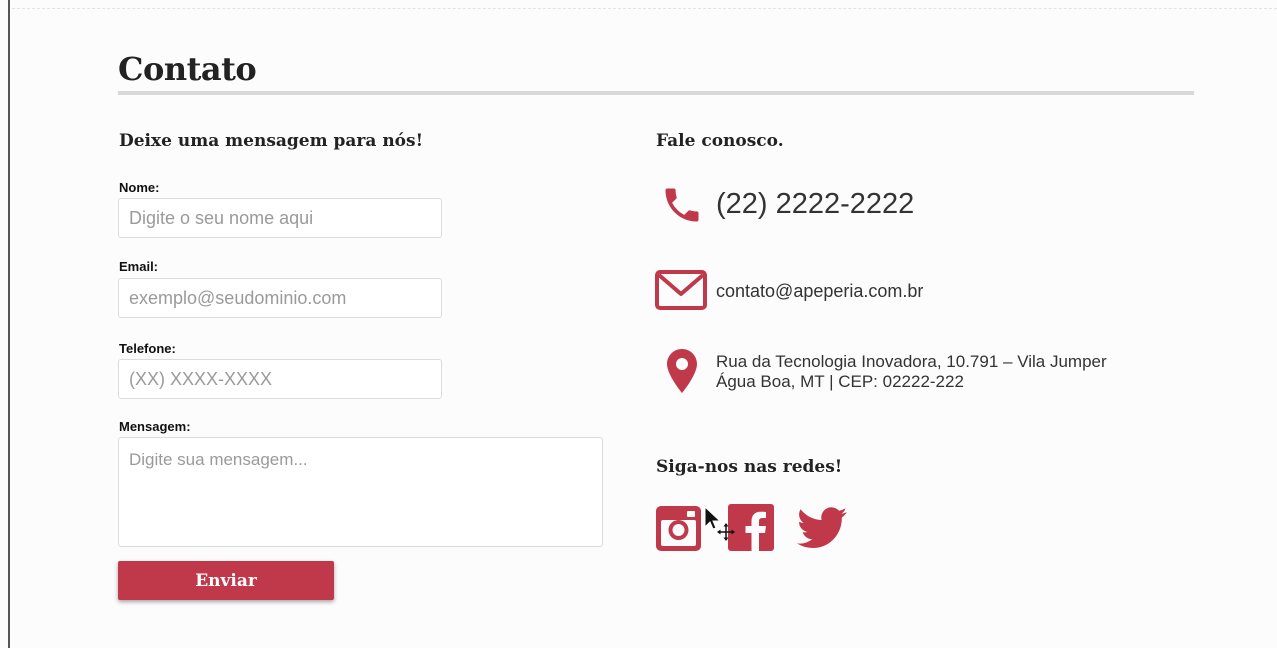  What do you see at coordinates (682, 371) in the screenshot?
I see `map-pin-icon` at bounding box center [682, 371].